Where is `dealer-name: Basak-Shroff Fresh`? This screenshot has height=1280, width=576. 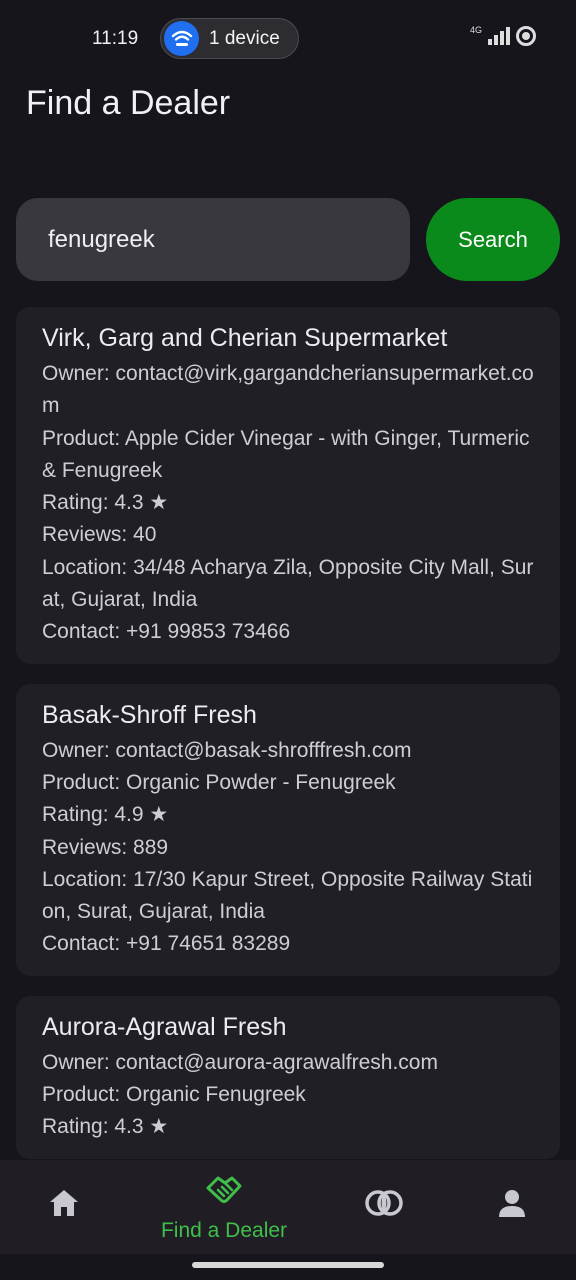
dealer-name: Basak-Shroff Fresh is located at coordinates (149, 714).